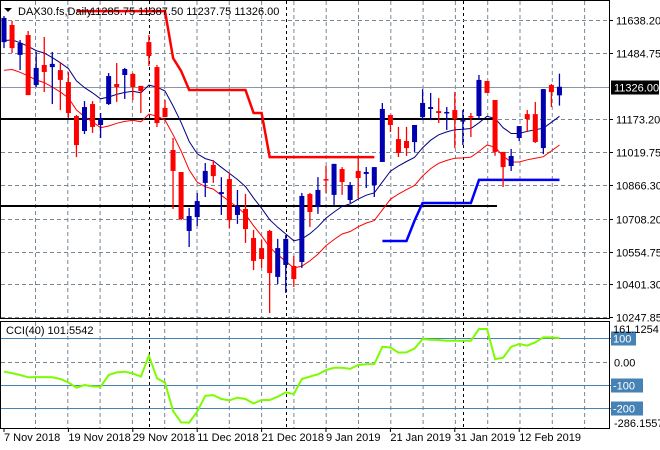  What do you see at coordinates (293, 438) in the screenshot?
I see `time-axis-label: 21 Dec 2018` at bounding box center [293, 438].